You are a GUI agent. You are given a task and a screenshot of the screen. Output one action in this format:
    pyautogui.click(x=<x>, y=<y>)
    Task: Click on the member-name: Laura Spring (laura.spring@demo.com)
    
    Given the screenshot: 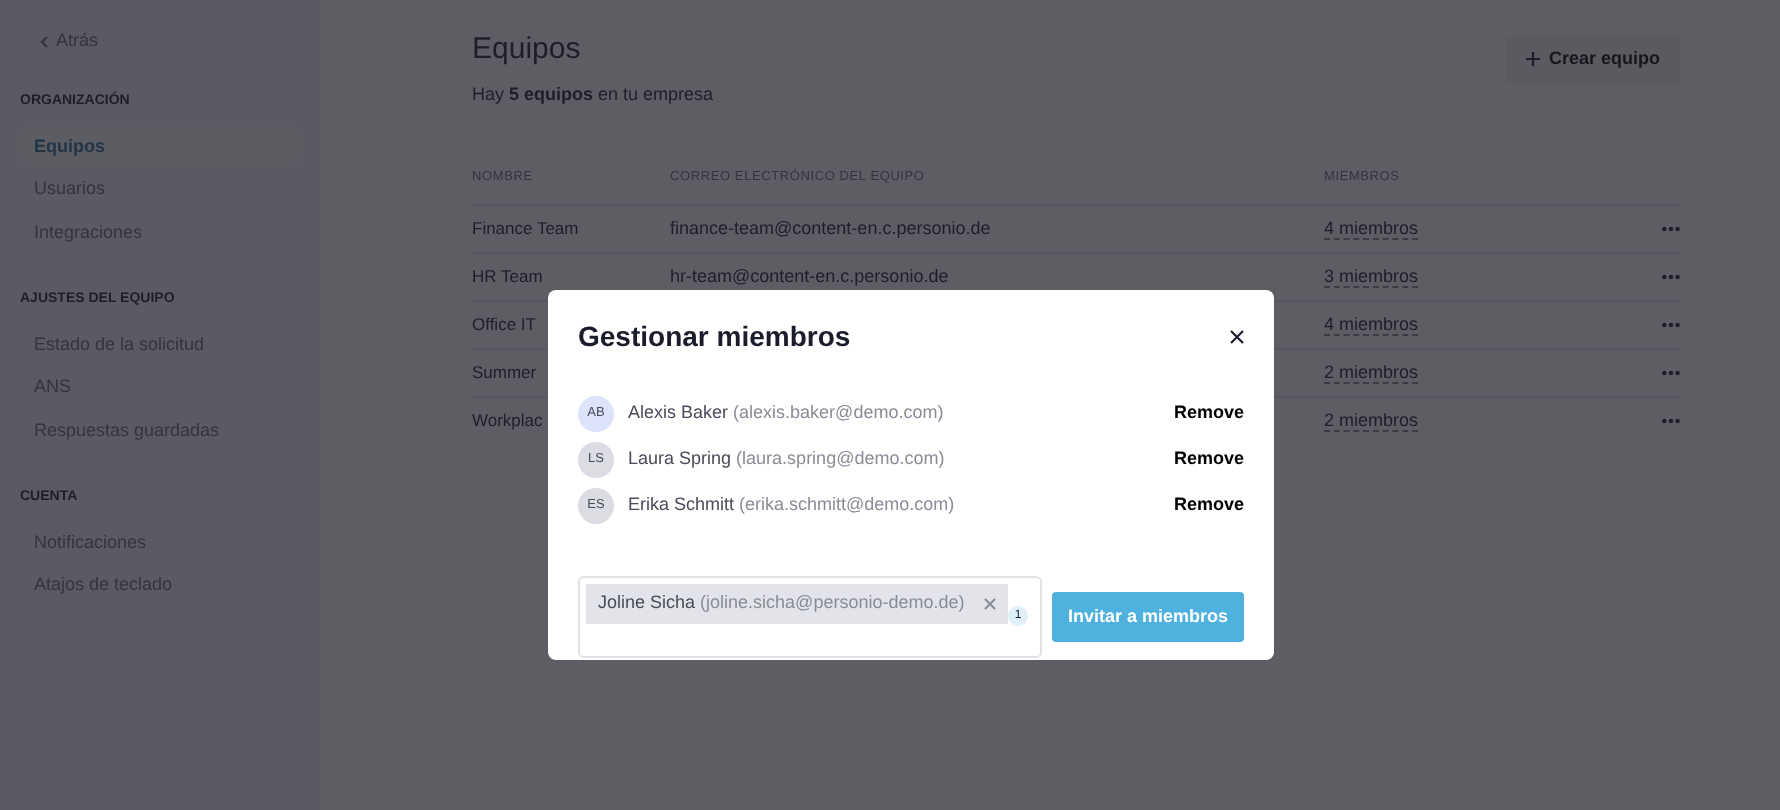 What is the action you would take?
    pyautogui.click(x=787, y=458)
    